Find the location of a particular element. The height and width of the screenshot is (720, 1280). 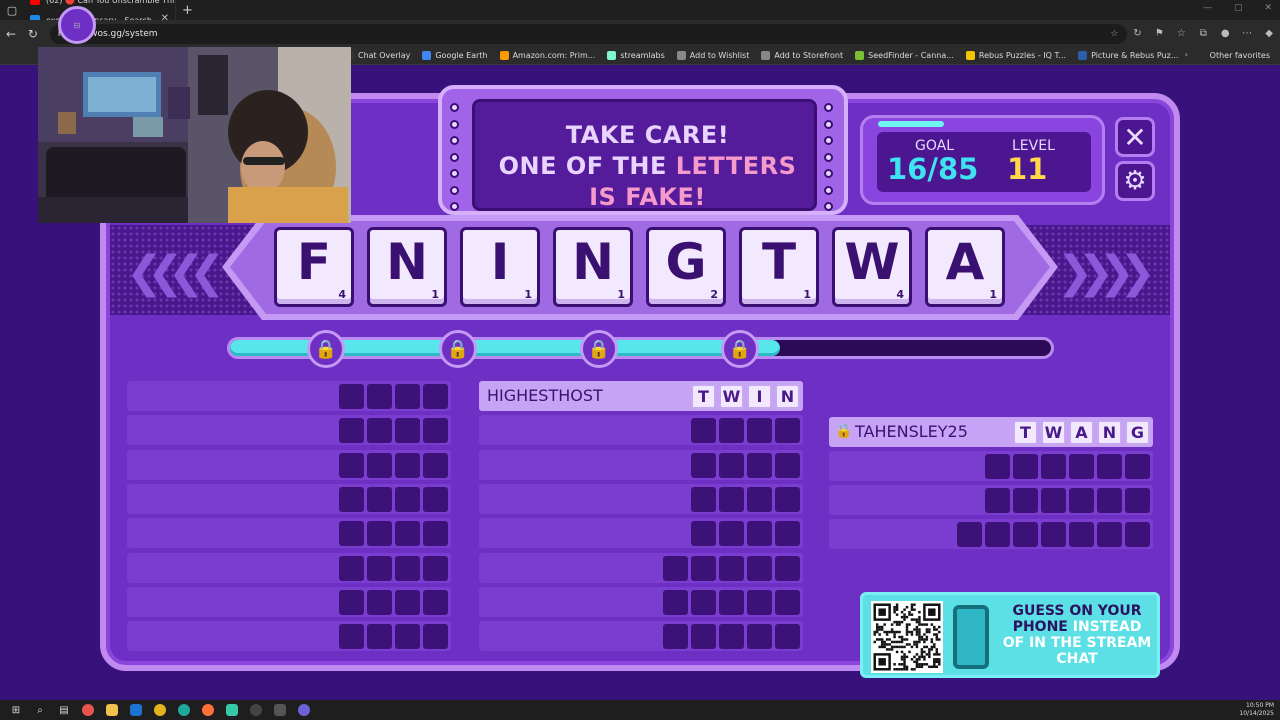

tile-points: 1 is located at coordinates (993, 294).